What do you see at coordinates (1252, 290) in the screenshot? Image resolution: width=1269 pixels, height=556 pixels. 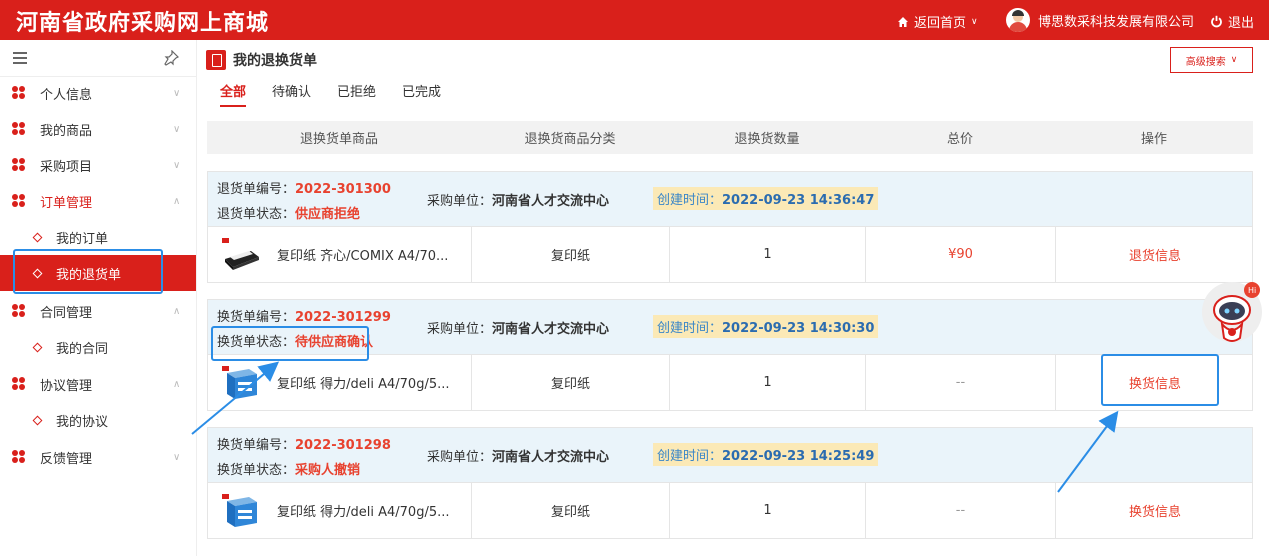 I see `svg-text: Hi` at bounding box center [1252, 290].